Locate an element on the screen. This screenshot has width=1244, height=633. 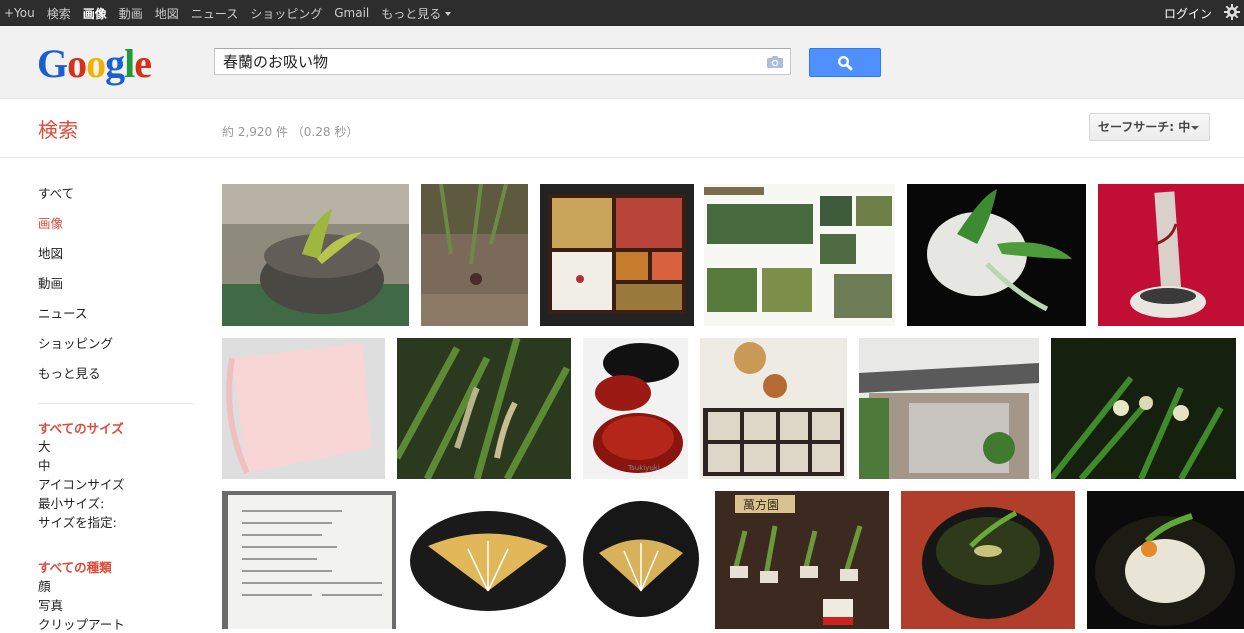
top-nav-more-label: もっと見る is located at coordinates (411, 13).